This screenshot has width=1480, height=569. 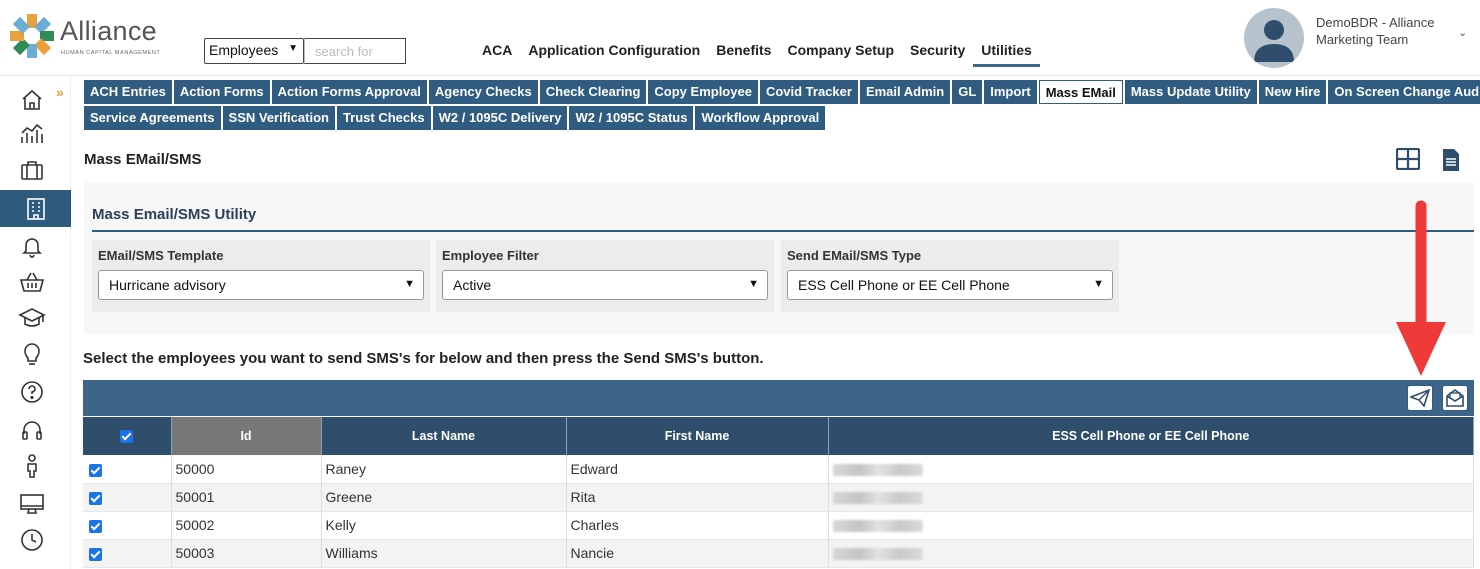 What do you see at coordinates (32, 504) in the screenshot?
I see `monitor-icon` at bounding box center [32, 504].